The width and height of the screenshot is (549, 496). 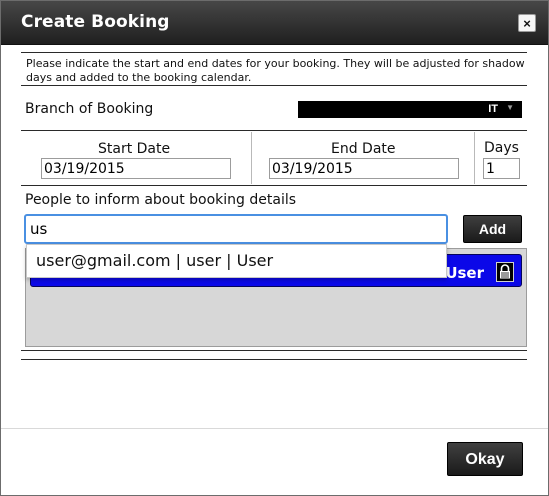 What do you see at coordinates (363, 149) in the screenshot?
I see `end-date-label: End Date` at bounding box center [363, 149].